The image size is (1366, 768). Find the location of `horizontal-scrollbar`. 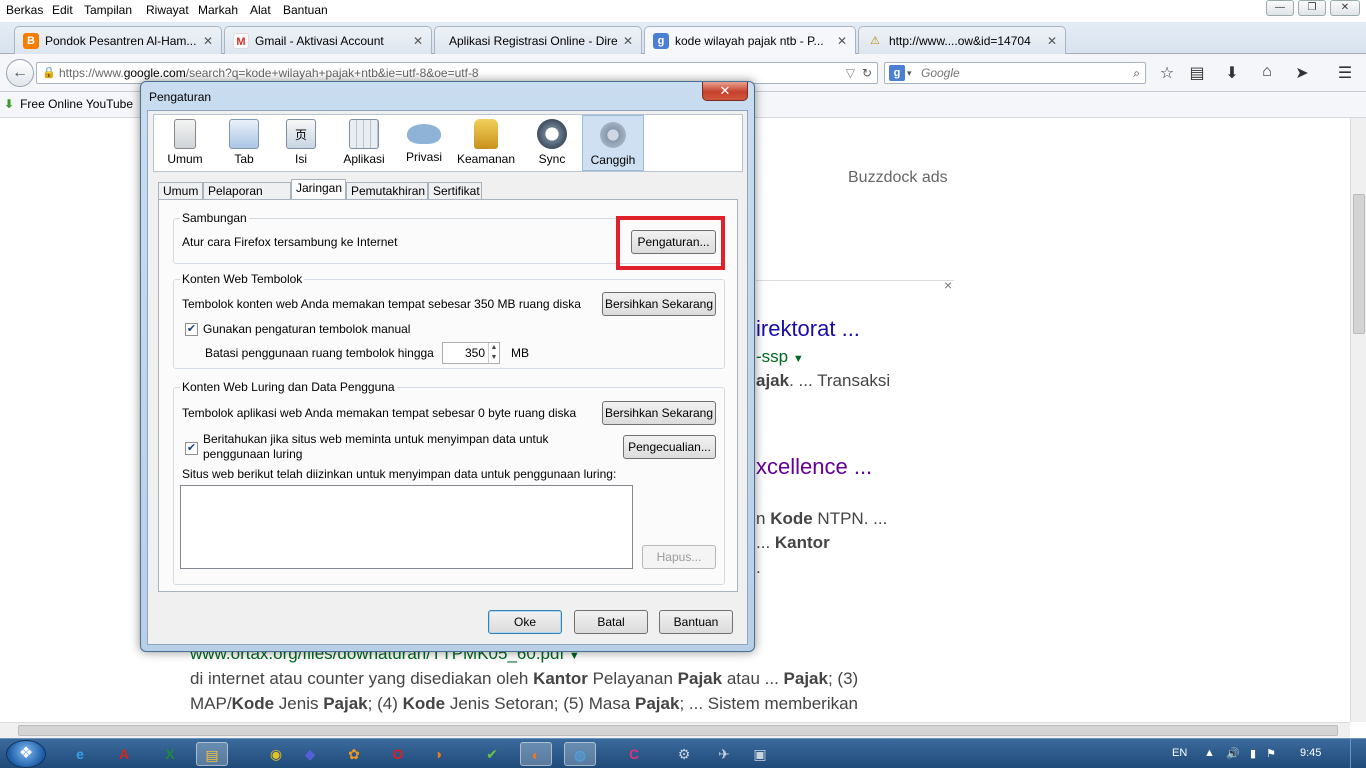

horizontal-scrollbar is located at coordinates (675, 730).